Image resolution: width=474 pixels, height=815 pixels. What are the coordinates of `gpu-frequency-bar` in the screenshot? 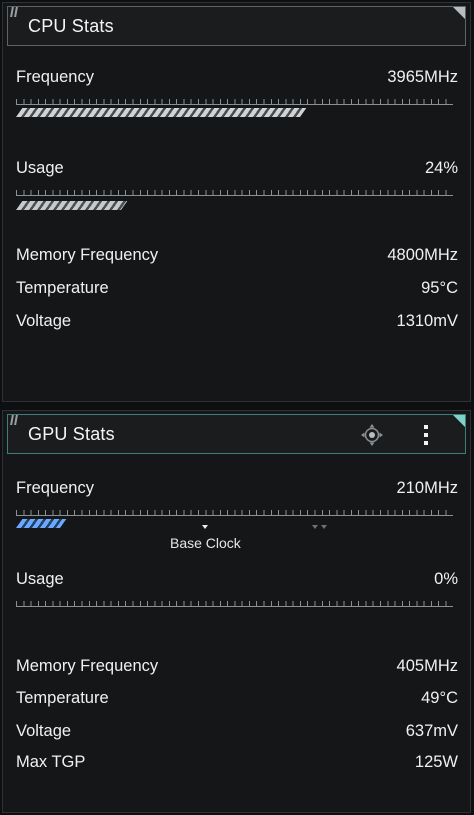 It's located at (41, 523).